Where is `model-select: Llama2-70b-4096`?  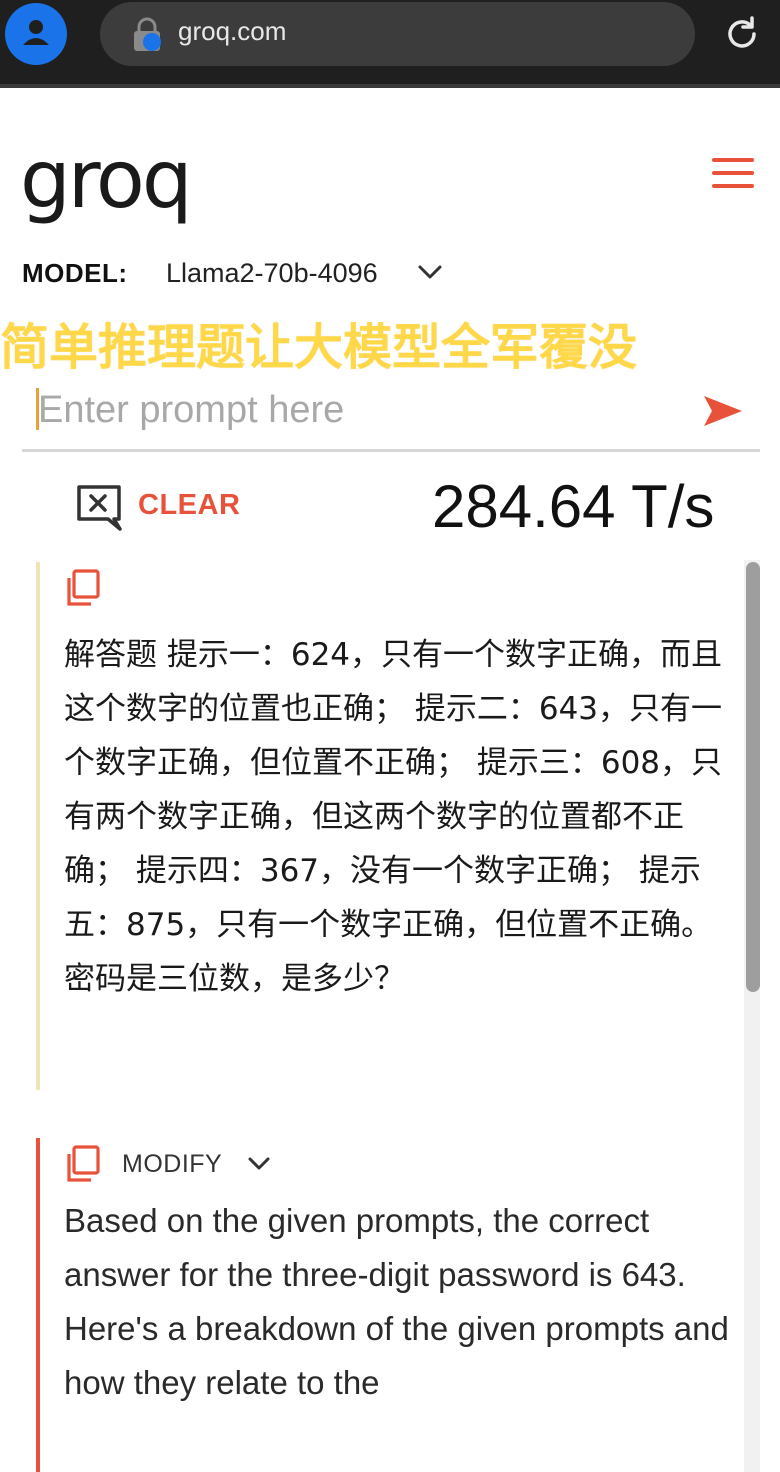 model-select: Llama2-70b-4096 is located at coordinates (272, 273).